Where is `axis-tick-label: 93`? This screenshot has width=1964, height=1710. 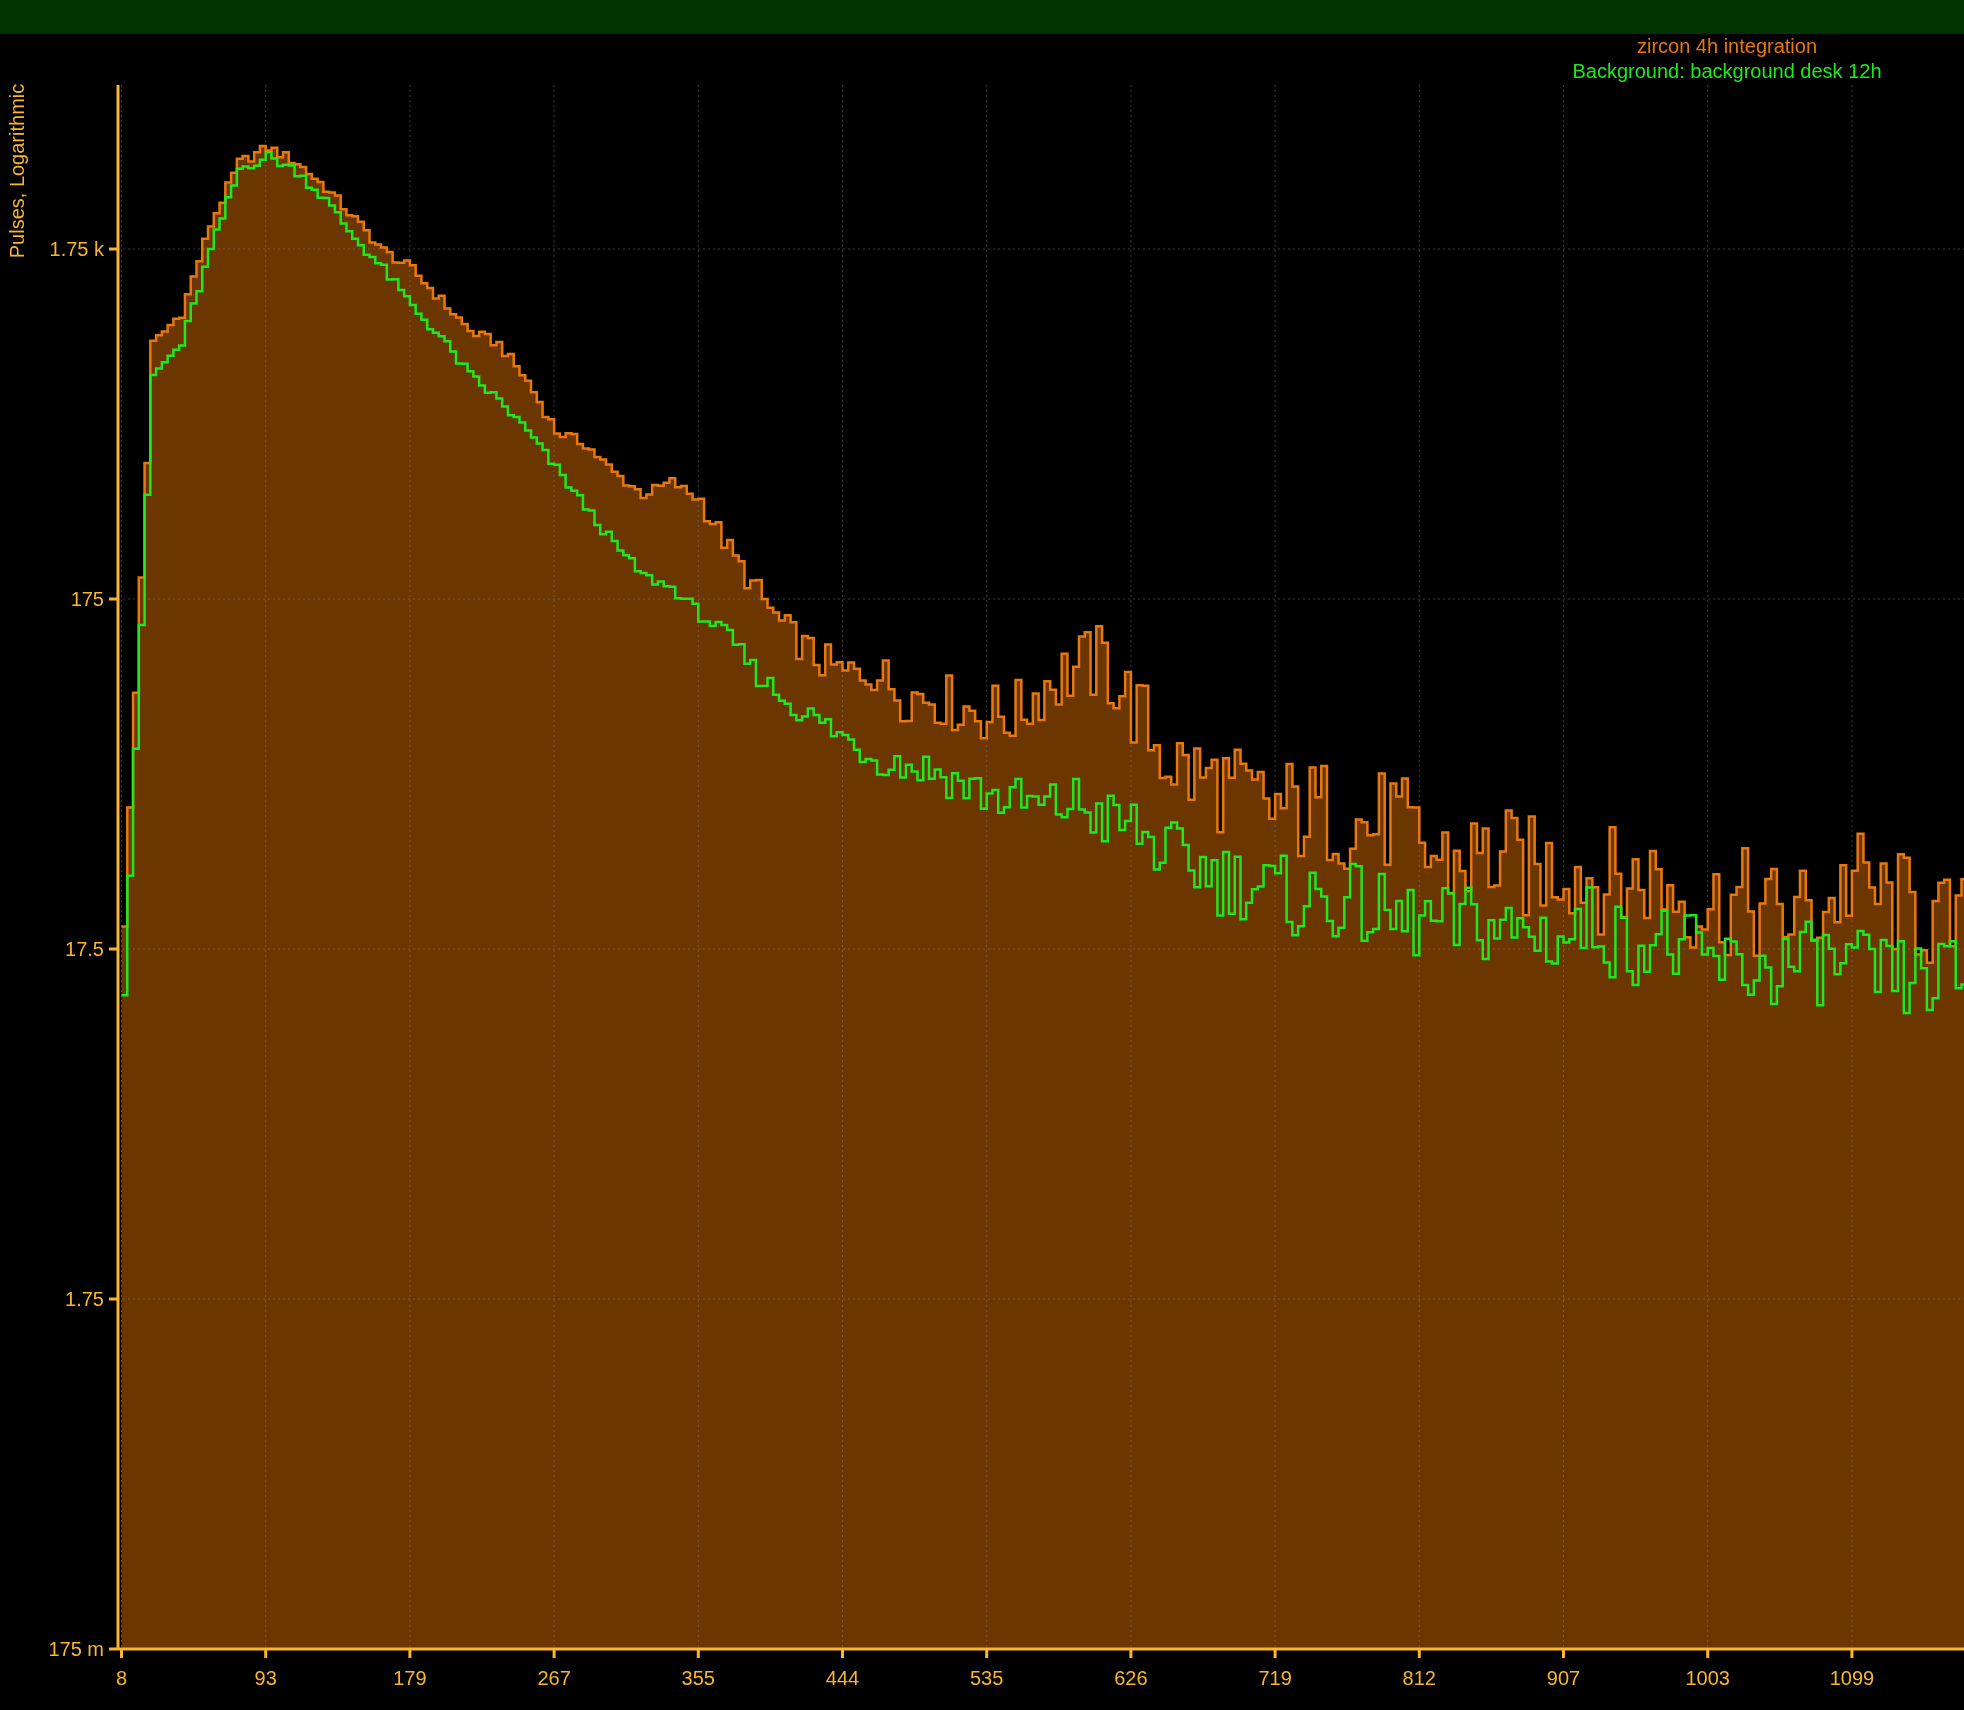
axis-tick-label: 93 is located at coordinates (265, 1678).